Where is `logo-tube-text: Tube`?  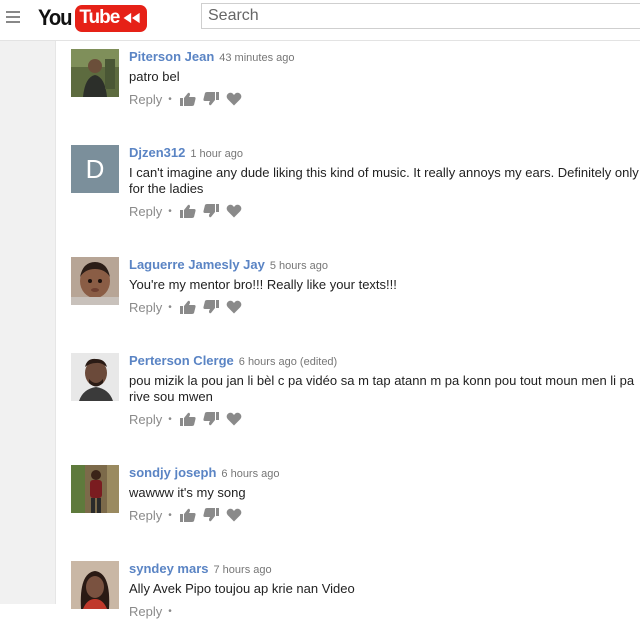 logo-tube-text: Tube is located at coordinates (99, 17).